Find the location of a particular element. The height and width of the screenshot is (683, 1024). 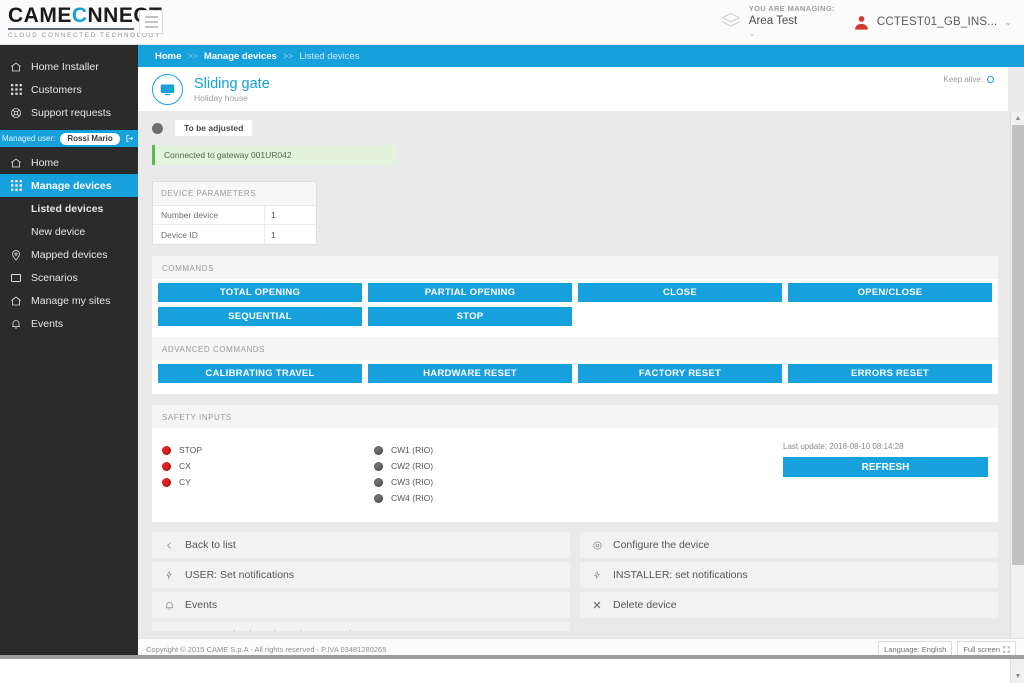

user-set-notifications-button: USER: Set notifications is located at coordinates (361, 575).